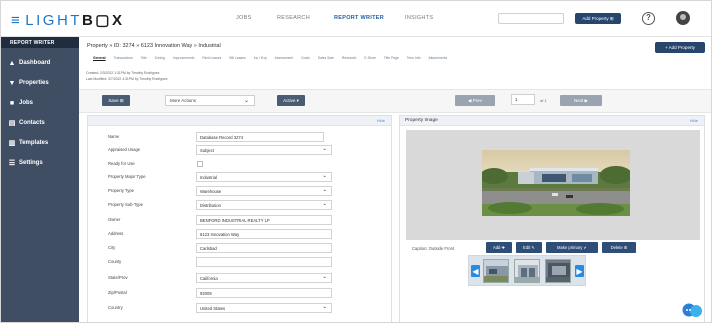  Describe the element at coordinates (414, 58) in the screenshot. I see `tab-tens-info: Tens Info` at that location.